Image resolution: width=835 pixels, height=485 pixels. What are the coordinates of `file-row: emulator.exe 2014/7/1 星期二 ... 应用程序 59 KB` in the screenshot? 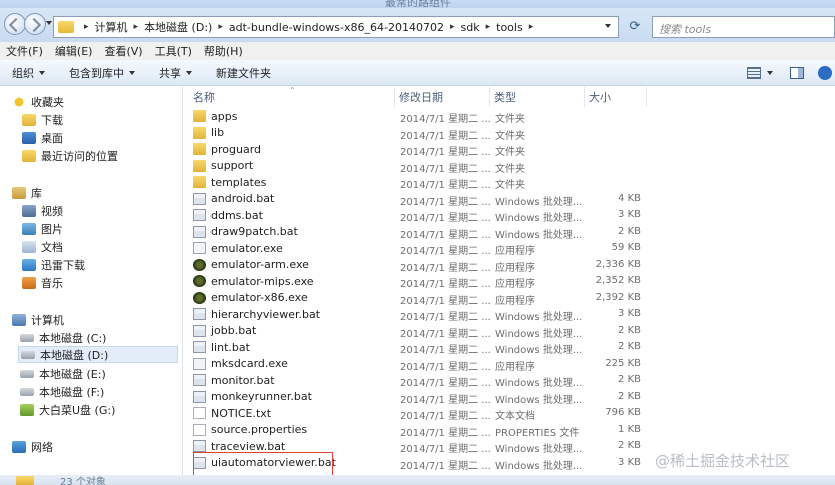 It's located at (419, 248).